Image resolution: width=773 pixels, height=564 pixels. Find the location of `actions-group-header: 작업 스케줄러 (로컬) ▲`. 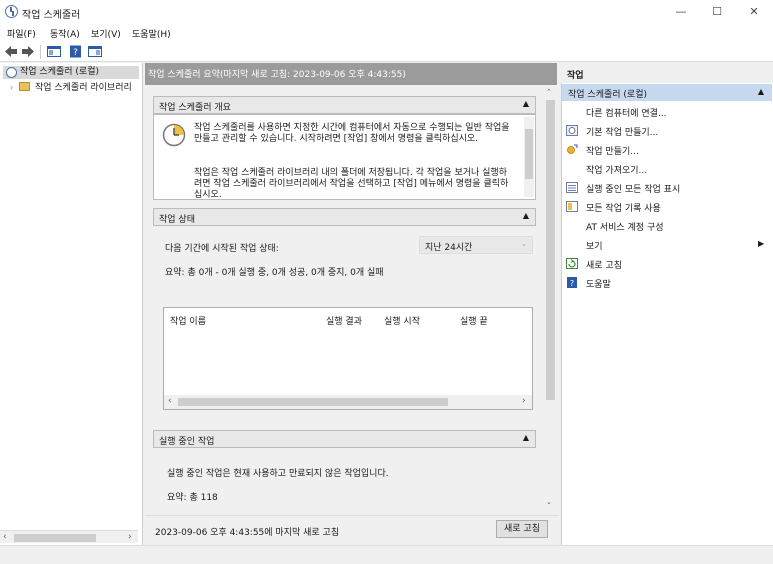

actions-group-header: 작업 스케줄러 (로컬) ▲ is located at coordinates (667, 92).